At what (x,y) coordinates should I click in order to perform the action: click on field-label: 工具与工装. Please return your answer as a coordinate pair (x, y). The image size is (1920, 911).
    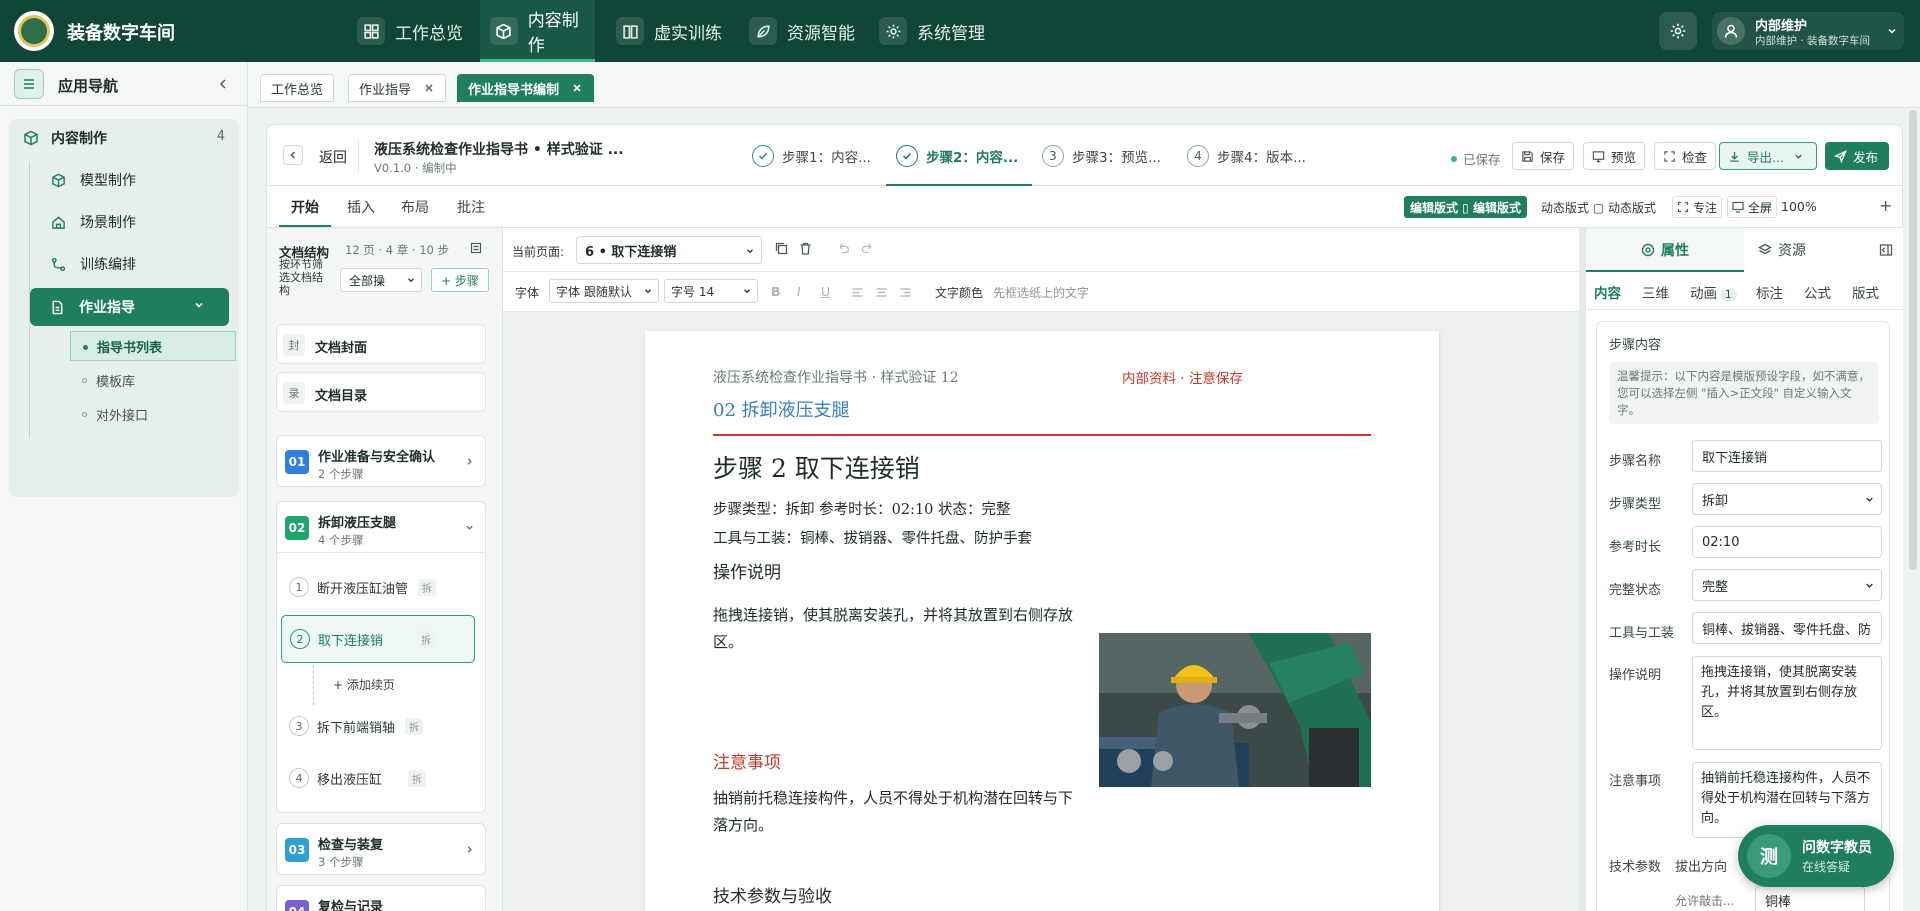
    Looking at the image, I should click on (1642, 633).